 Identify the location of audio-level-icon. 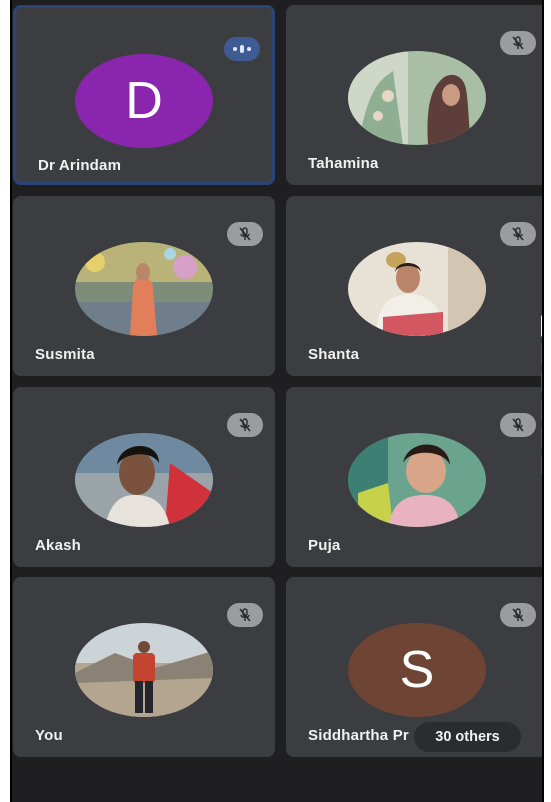
(242, 49).